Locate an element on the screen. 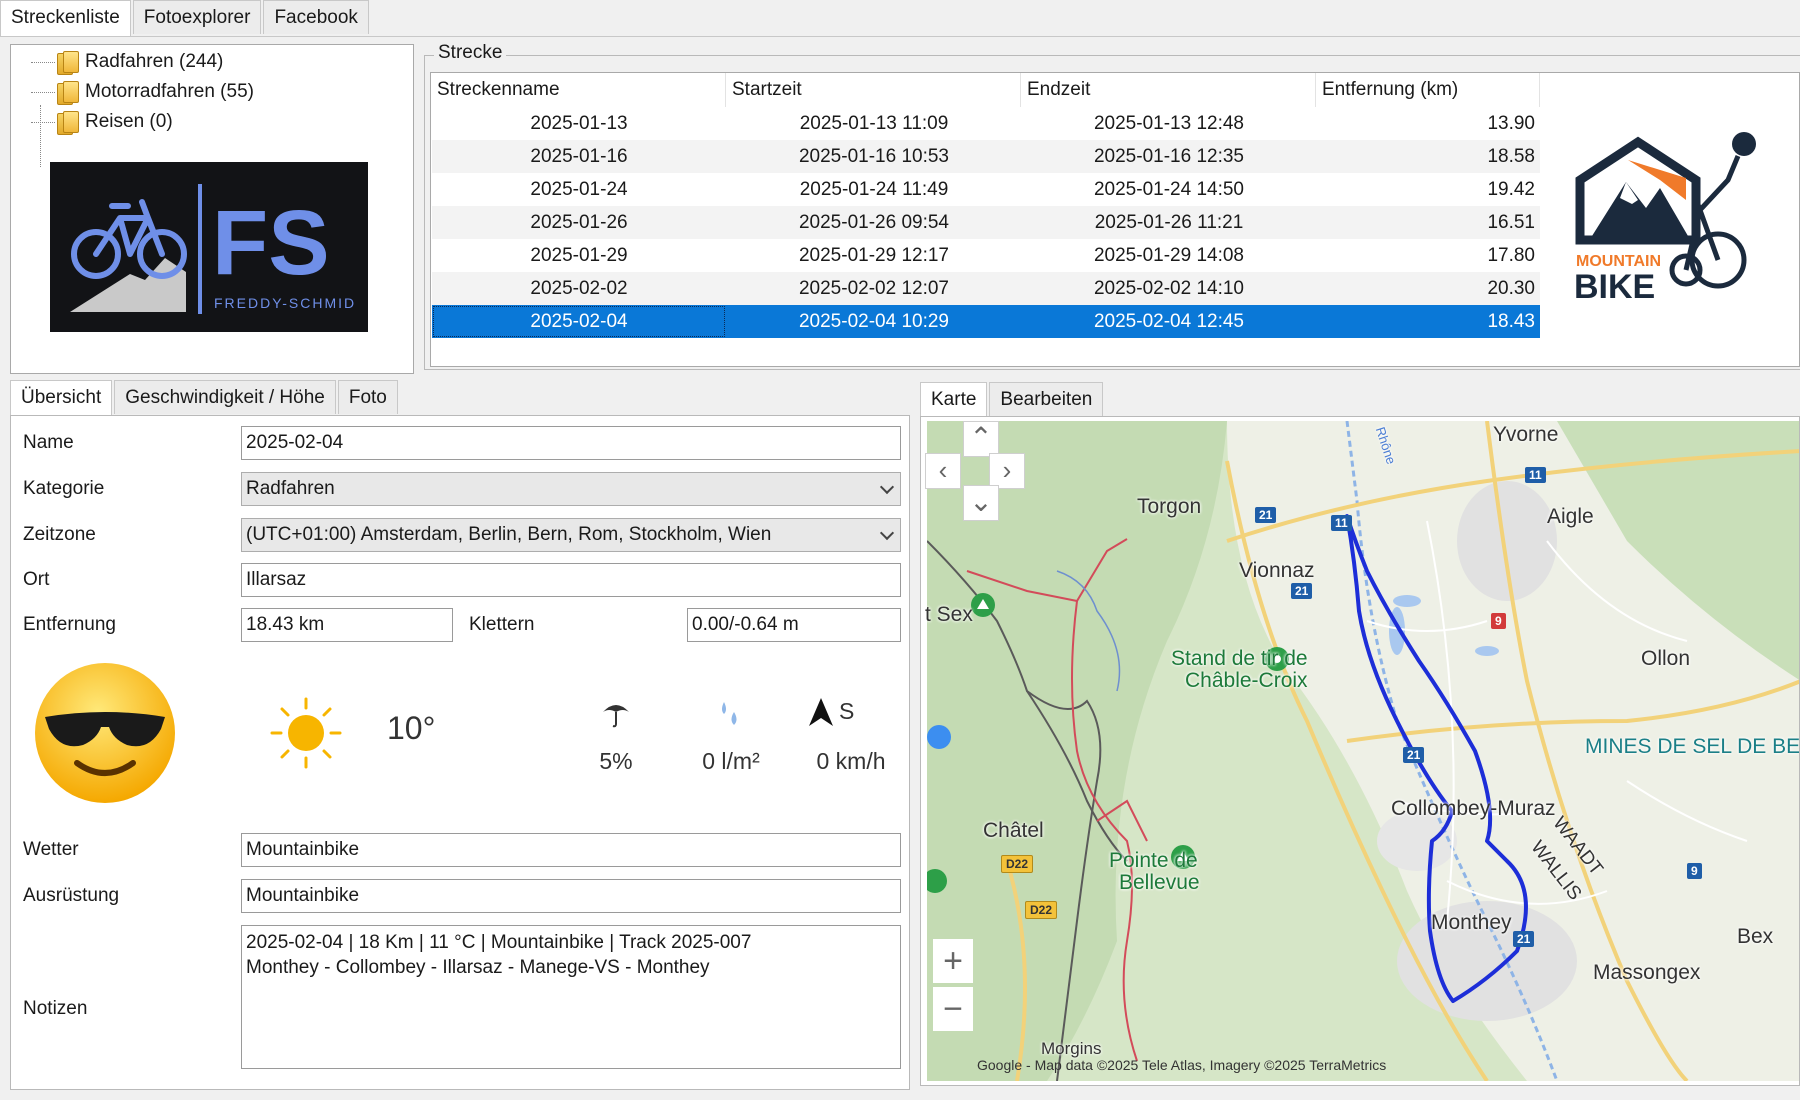 This screenshot has height=1100, width=1800. ort-label: Ort is located at coordinates (36, 579).